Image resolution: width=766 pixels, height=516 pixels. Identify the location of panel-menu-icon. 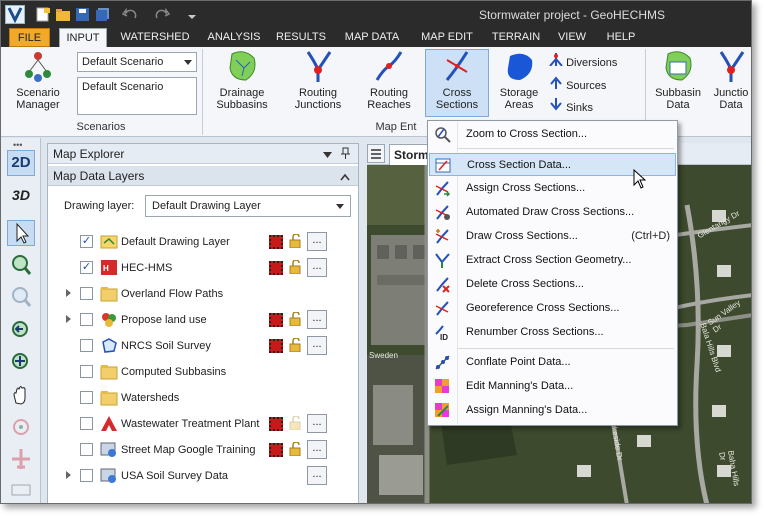
(327, 155).